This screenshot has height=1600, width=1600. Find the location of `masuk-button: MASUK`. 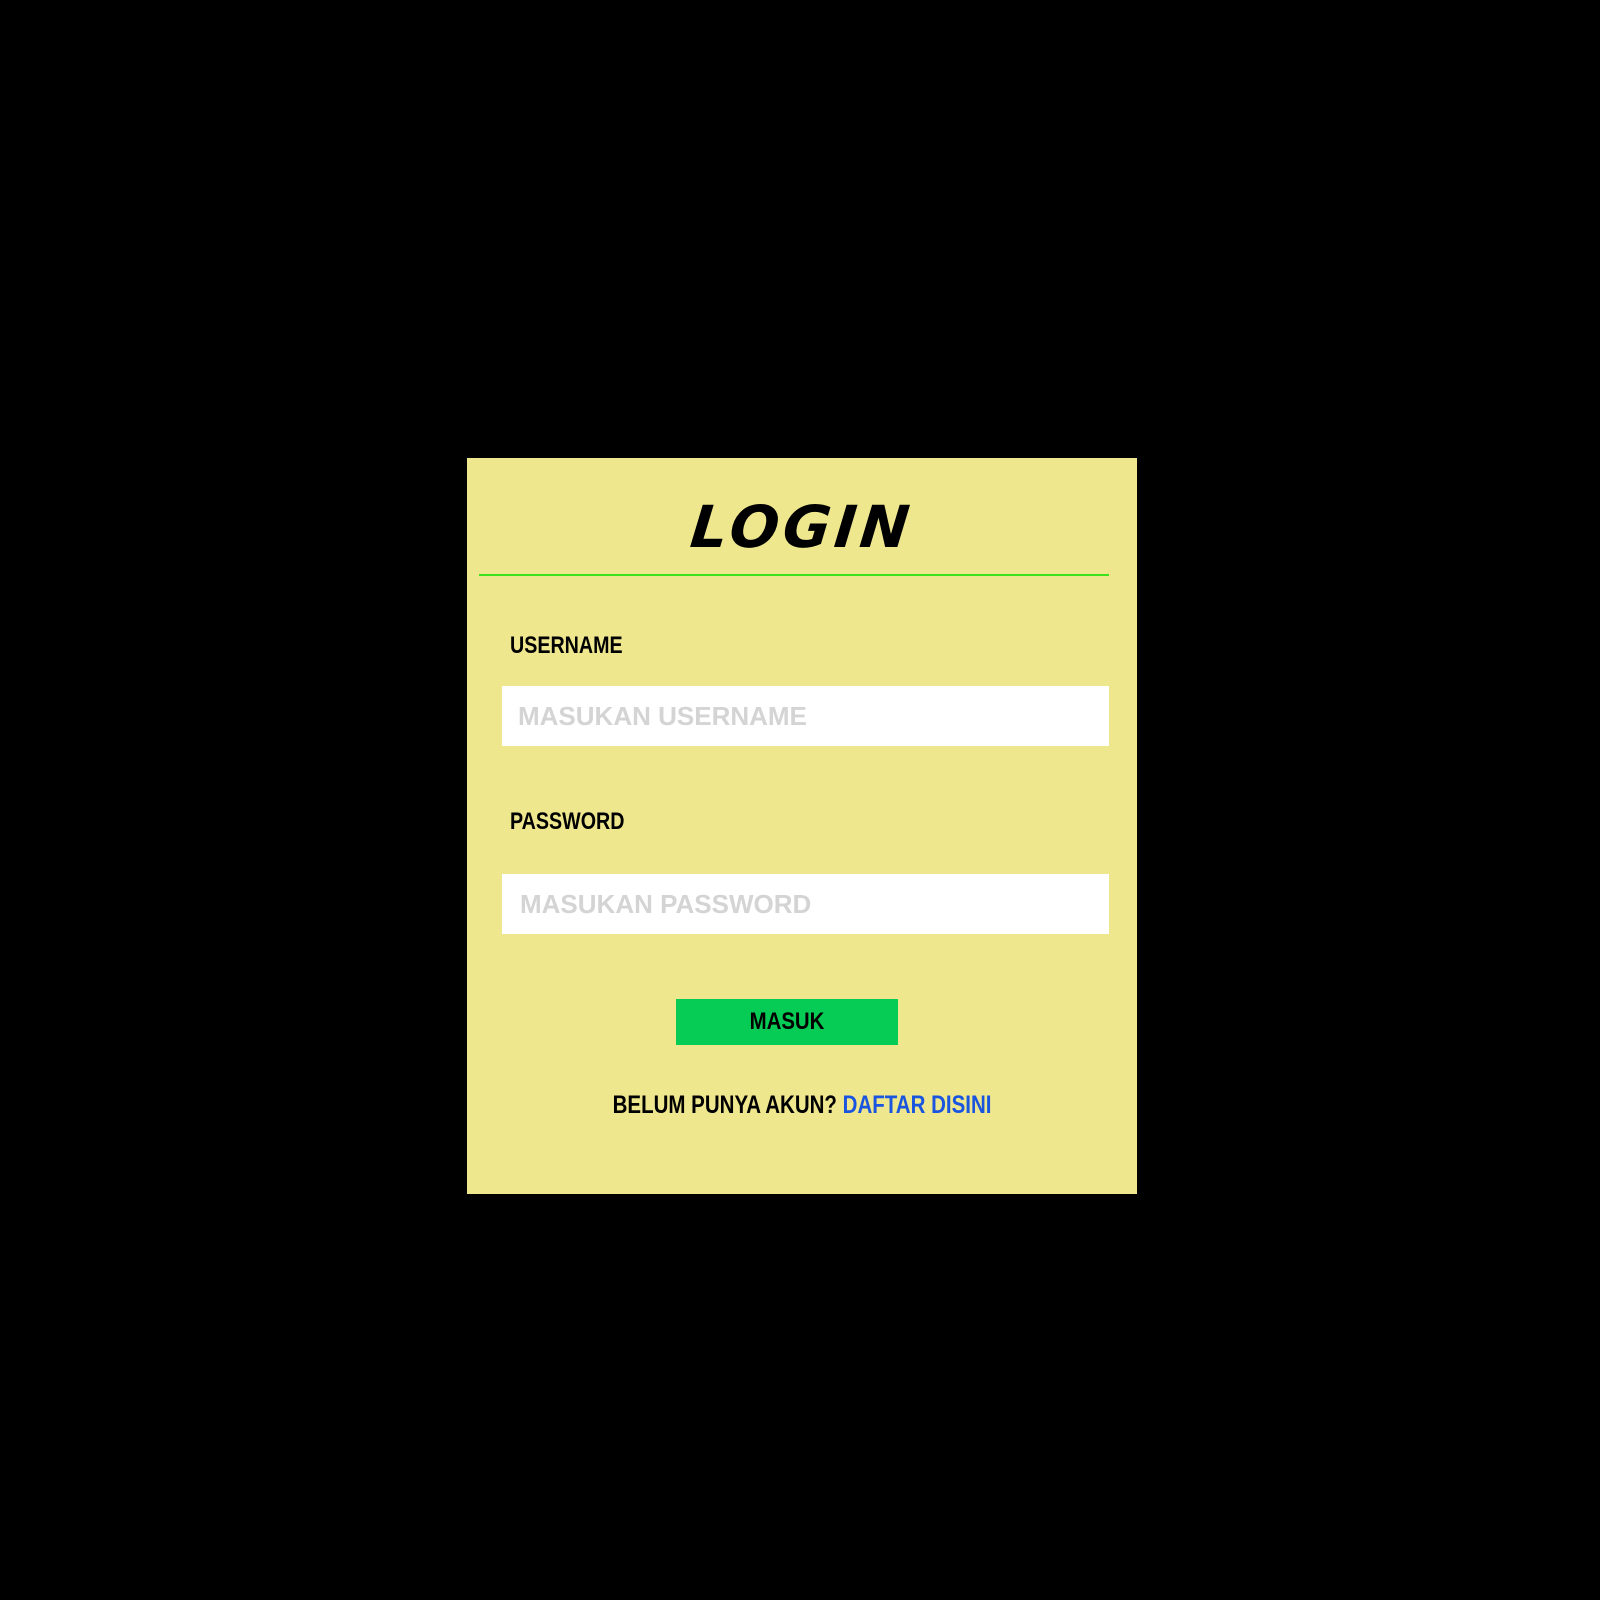

masuk-button: MASUK is located at coordinates (787, 1022).